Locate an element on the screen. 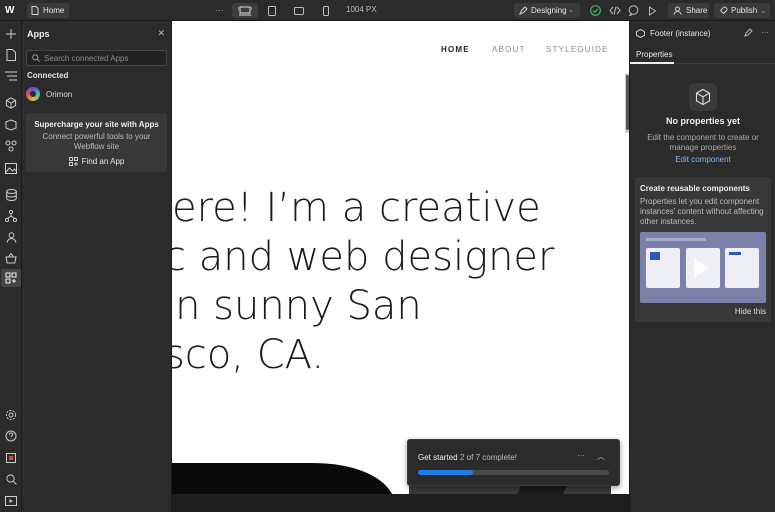 The width and height of the screenshot is (775, 512). get-started-panel: Get started 2 of 7 complete! ··· ︿ is located at coordinates (513, 462).